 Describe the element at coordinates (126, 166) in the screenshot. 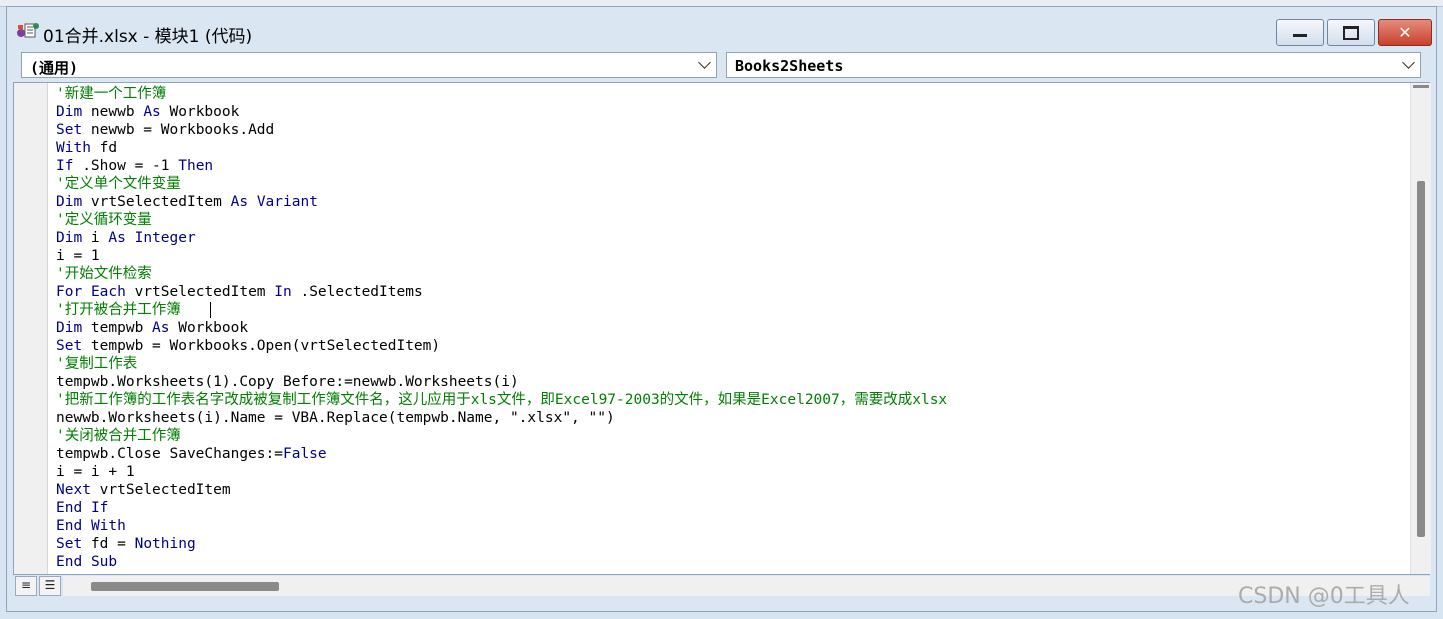

I see `code-token: .Show = -1` at that location.